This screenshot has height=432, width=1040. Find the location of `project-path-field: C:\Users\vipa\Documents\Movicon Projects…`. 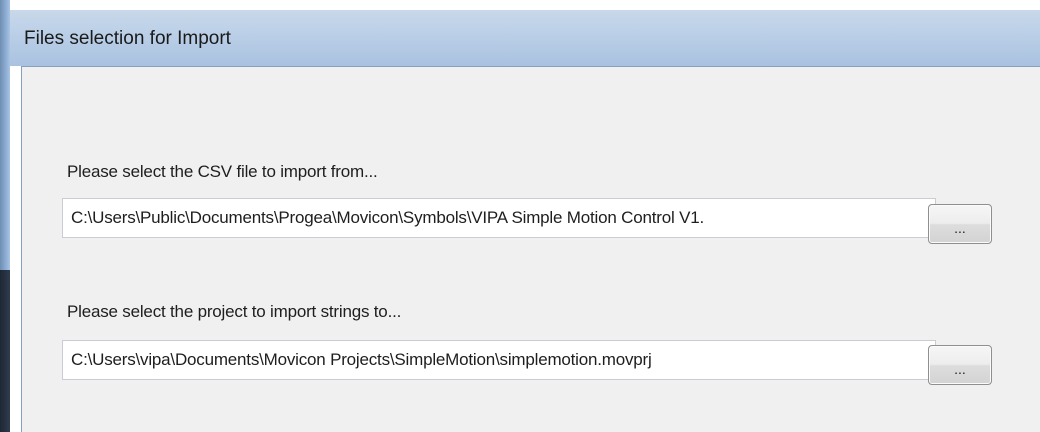

project-path-field: C:\Users\vipa\Documents\Movicon Projects… is located at coordinates (499, 360).